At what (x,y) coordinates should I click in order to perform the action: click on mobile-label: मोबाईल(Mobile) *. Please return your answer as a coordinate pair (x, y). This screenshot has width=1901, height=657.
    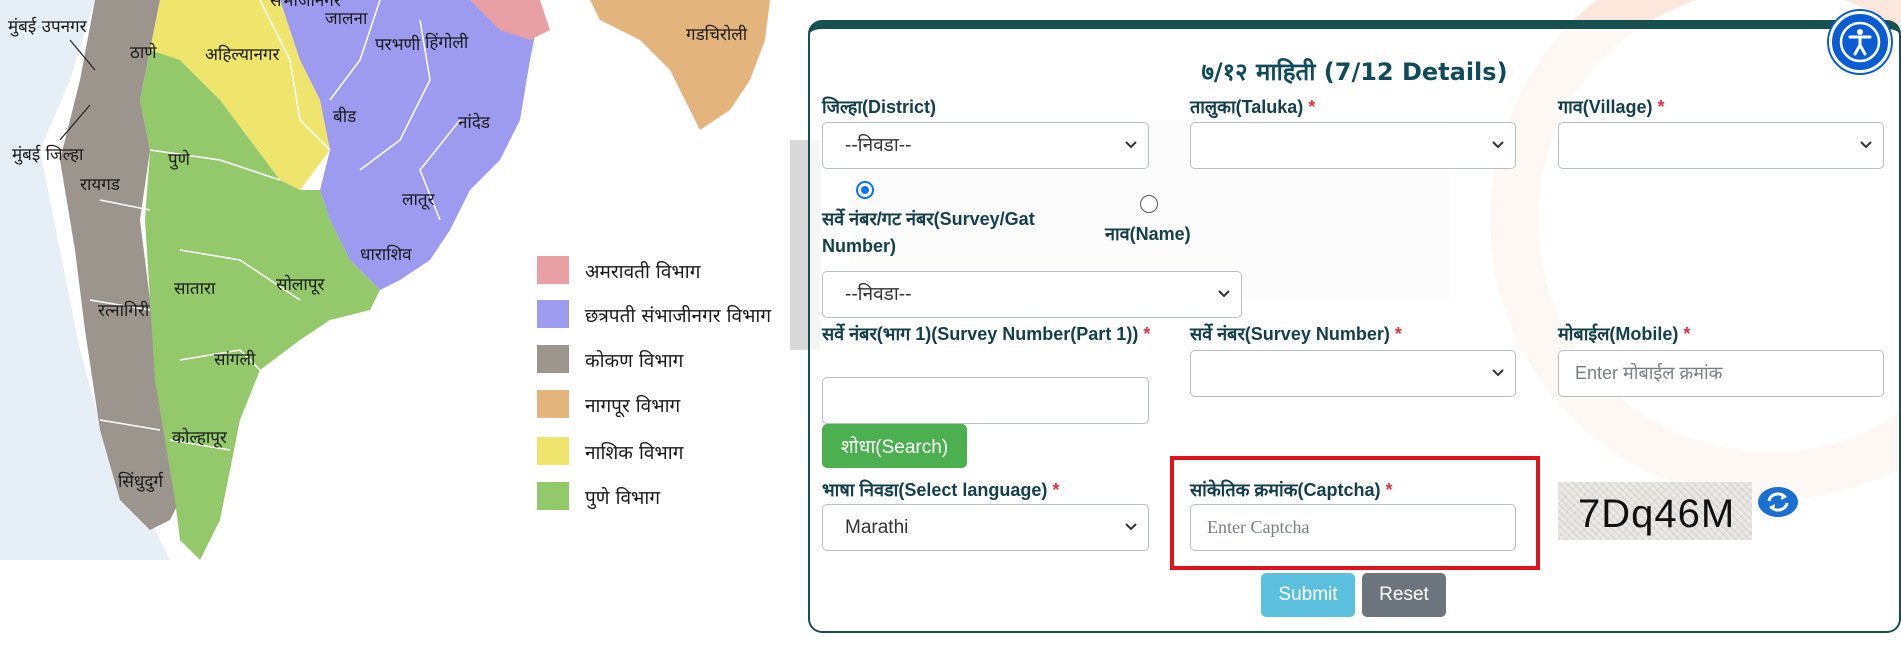
    Looking at the image, I should click on (1624, 334).